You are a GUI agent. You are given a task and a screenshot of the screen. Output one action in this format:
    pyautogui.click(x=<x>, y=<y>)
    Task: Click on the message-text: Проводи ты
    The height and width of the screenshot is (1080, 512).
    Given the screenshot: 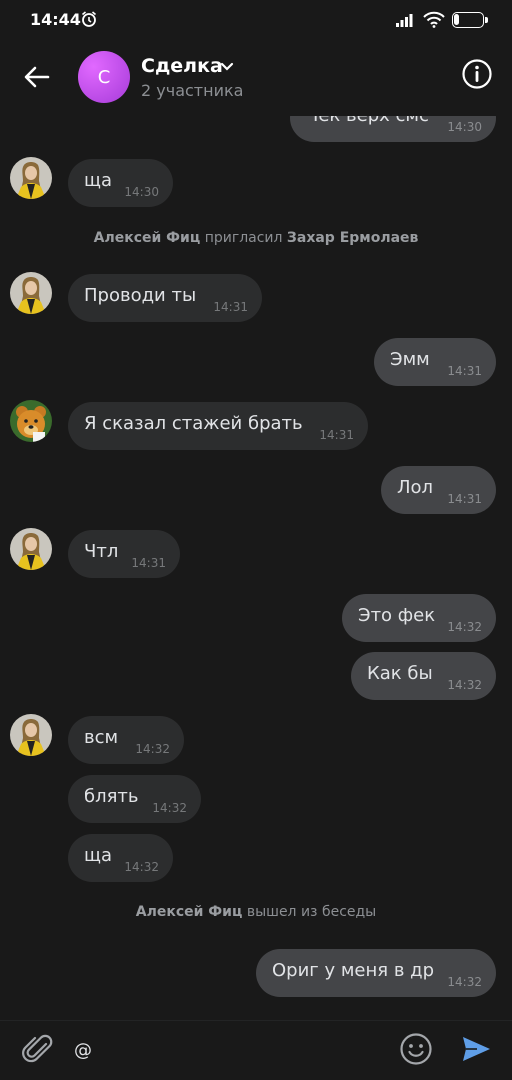 What is the action you would take?
    pyautogui.click(x=140, y=295)
    